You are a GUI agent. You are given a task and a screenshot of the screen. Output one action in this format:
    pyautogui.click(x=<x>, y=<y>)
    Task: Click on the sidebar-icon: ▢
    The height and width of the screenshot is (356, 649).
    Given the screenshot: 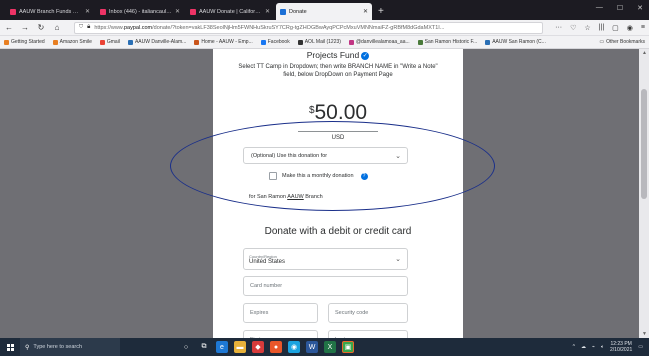 What is the action you would take?
    pyautogui.click(x=615, y=28)
    